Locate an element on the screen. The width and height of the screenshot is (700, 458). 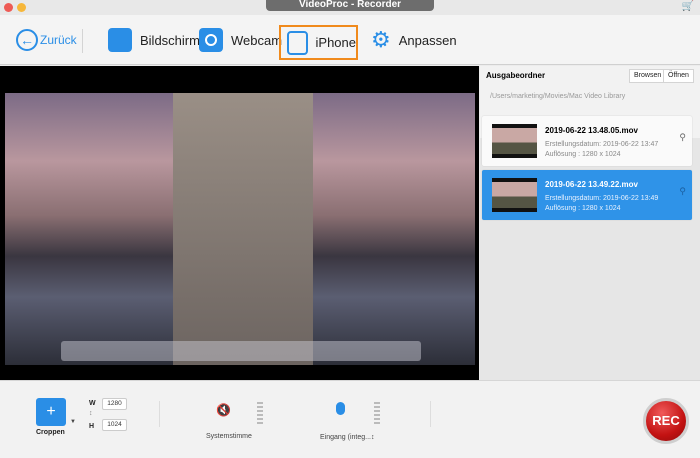
link-icon: ↕ is located at coordinates (91, 413).